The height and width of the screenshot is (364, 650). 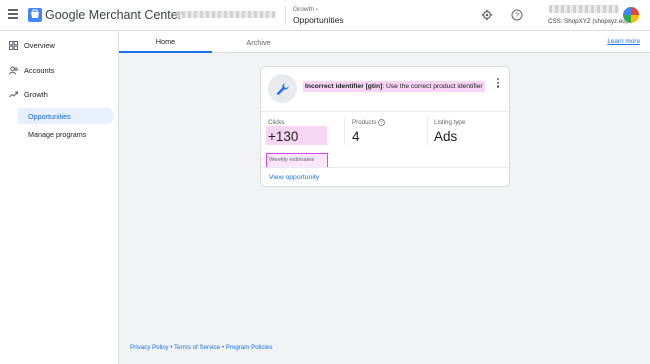 What do you see at coordinates (57, 134) in the screenshot?
I see `sidebar-item-label: Manage programs` at bounding box center [57, 134].